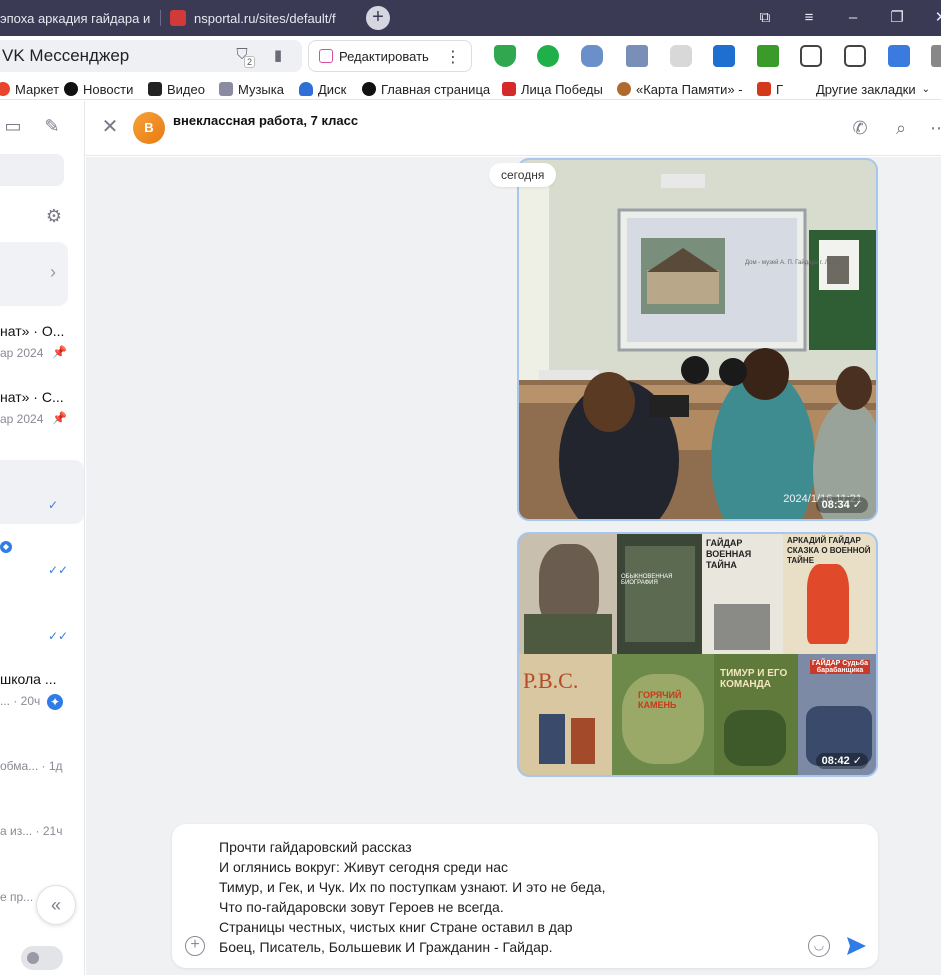 The image size is (941, 975). What do you see at coordinates (42, 958) in the screenshot?
I see `theme-toggle` at bounding box center [42, 958].